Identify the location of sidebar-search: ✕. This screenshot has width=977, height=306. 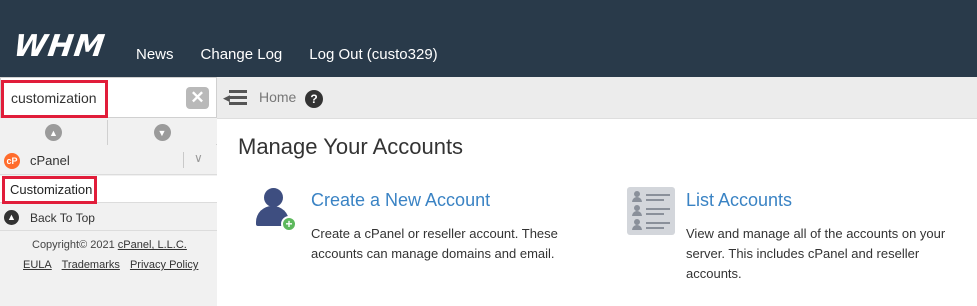
(108, 97).